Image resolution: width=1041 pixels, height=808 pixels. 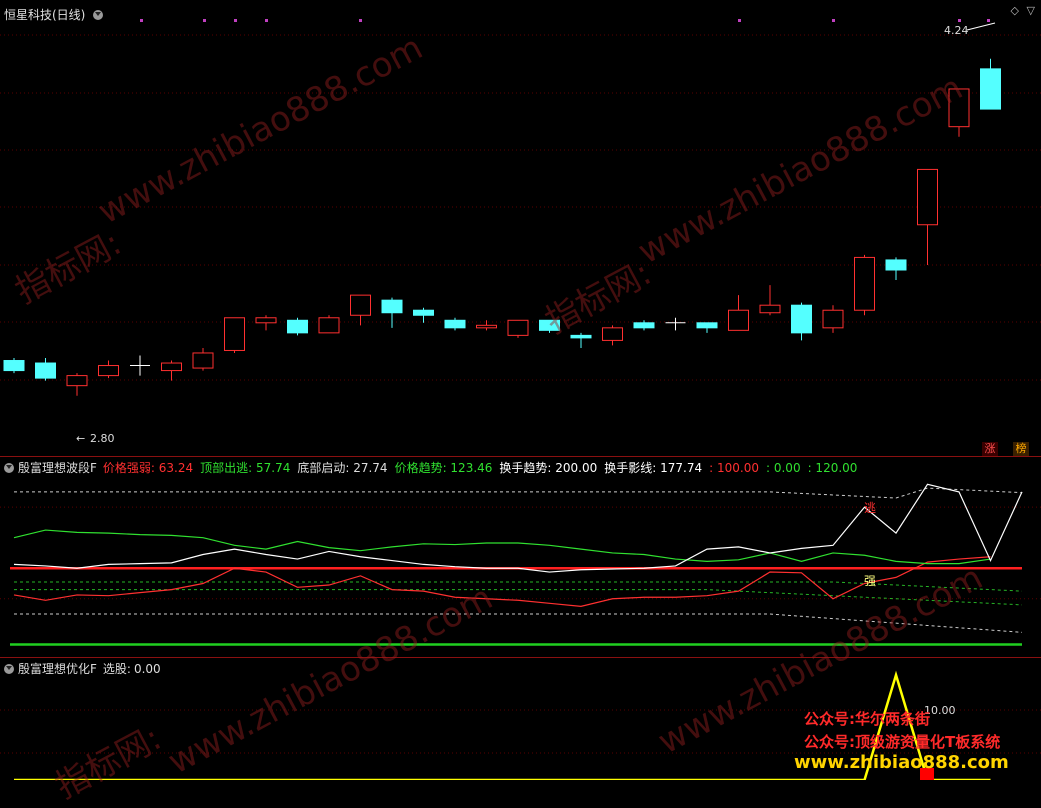 I want to click on bottom-strong-marker: 强, so click(x=870, y=581).